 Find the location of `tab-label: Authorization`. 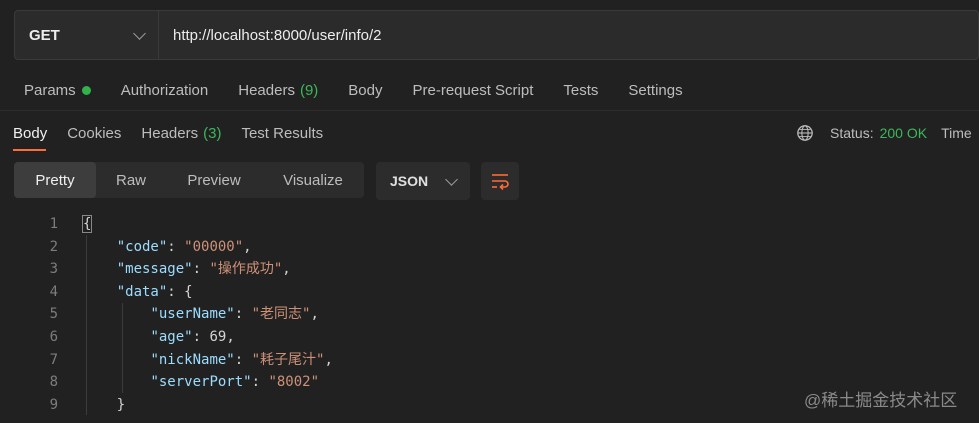

tab-label: Authorization is located at coordinates (164, 90).